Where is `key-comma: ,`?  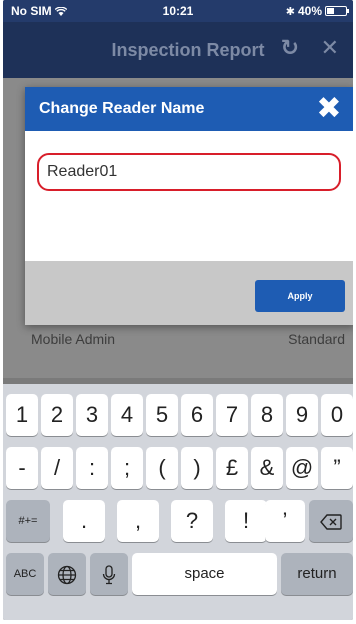
key-comma: , is located at coordinates (138, 521).